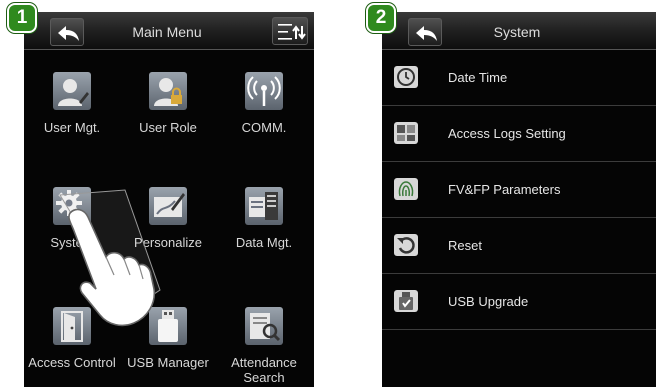 This screenshot has width=656, height=387. I want to click on list-item-label: USB Upgrade, so click(488, 301).